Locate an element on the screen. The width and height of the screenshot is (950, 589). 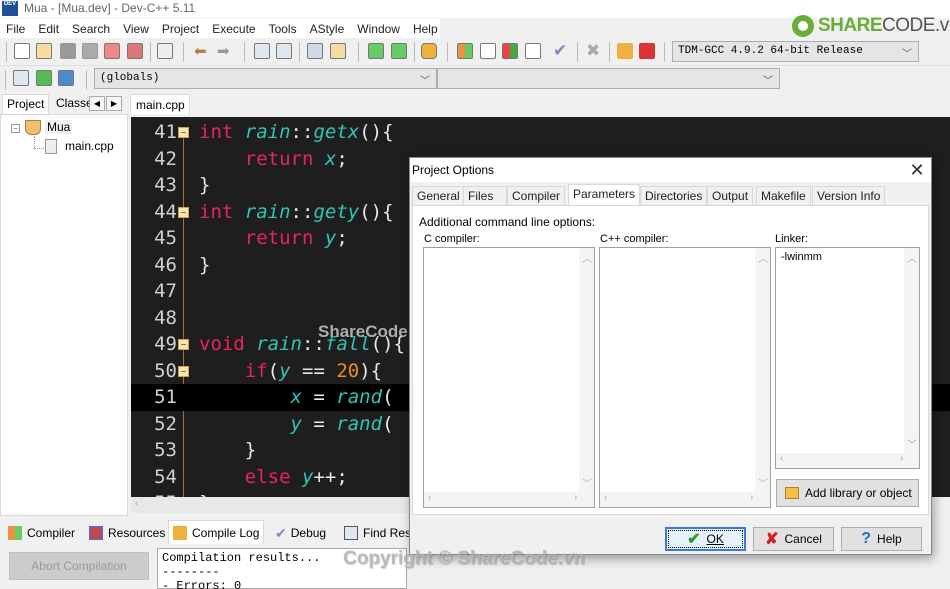
tab-parameters: Parameters is located at coordinates (604, 194).